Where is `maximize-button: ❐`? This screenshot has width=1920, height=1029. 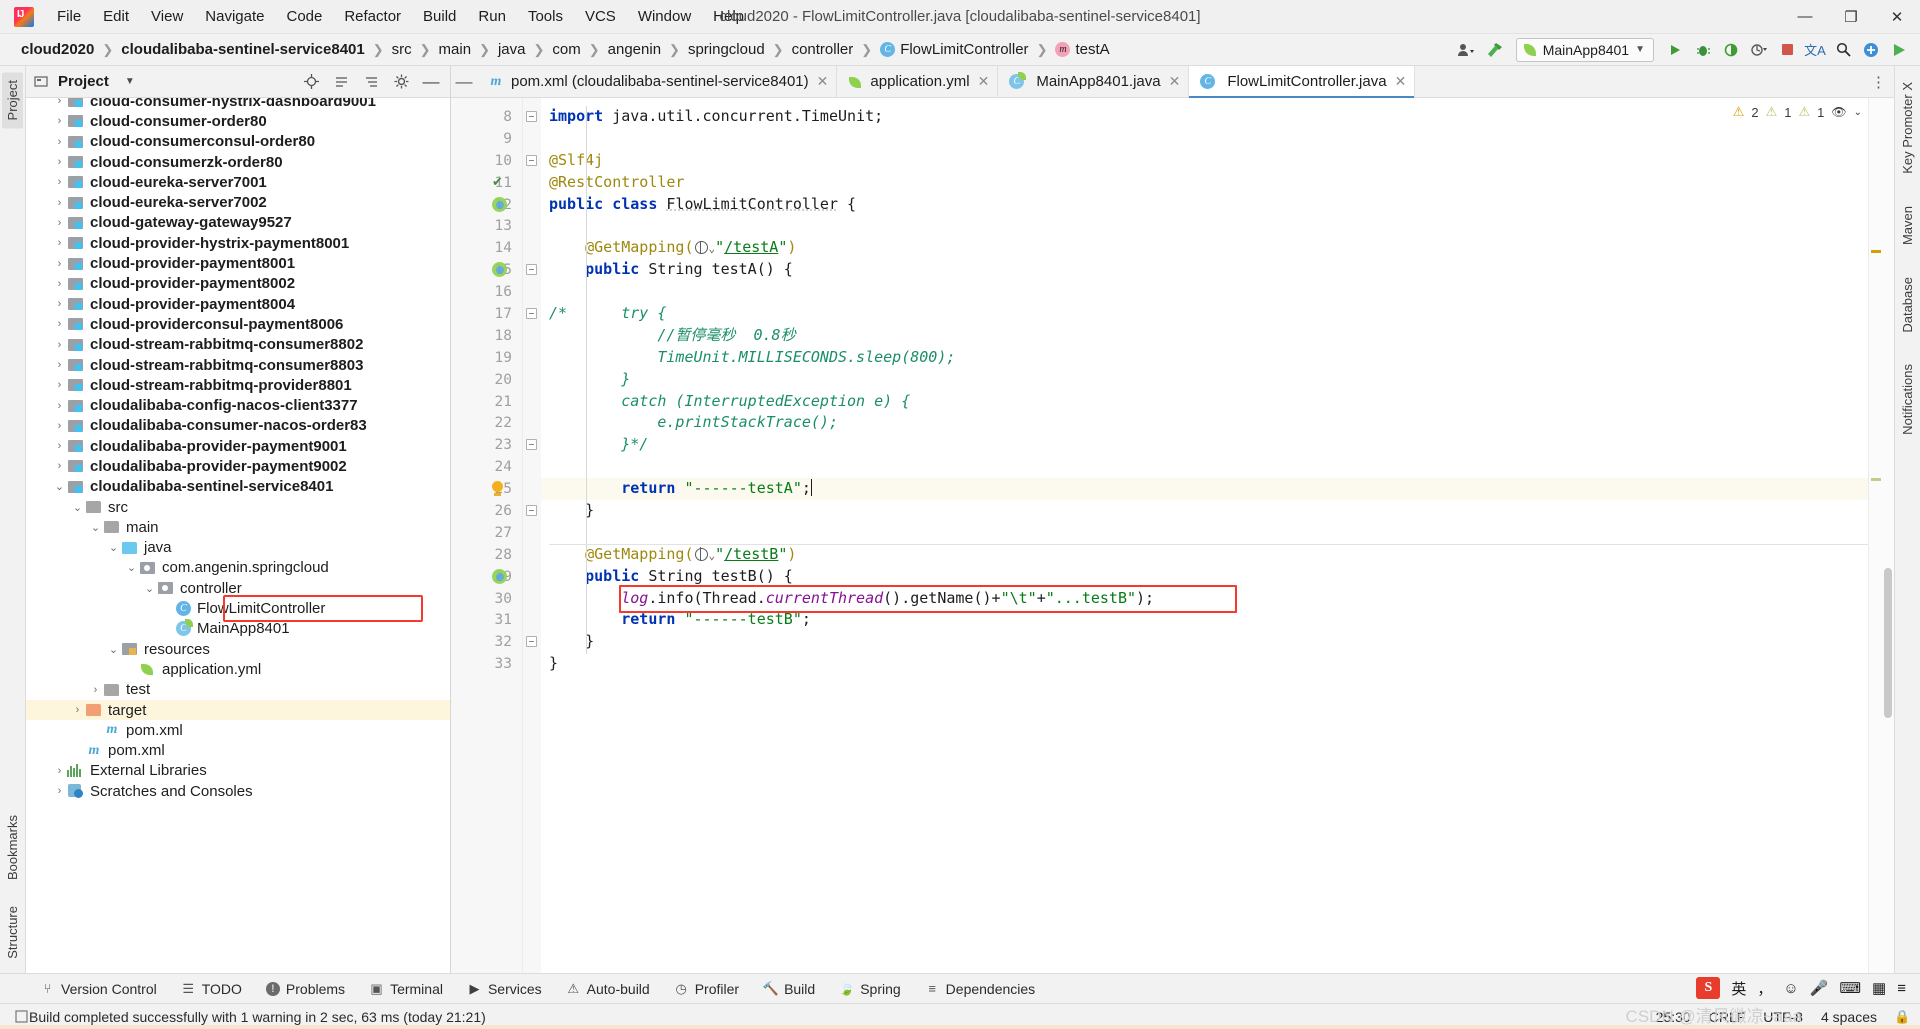 maximize-button: ❐ is located at coordinates (1851, 17).